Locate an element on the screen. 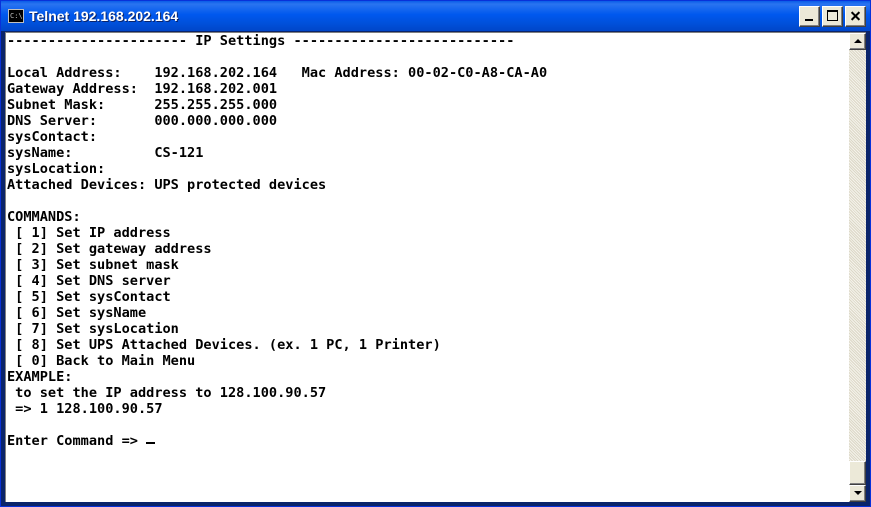  terminal-line: [ 0] Back to Main Menu is located at coordinates (101, 361).